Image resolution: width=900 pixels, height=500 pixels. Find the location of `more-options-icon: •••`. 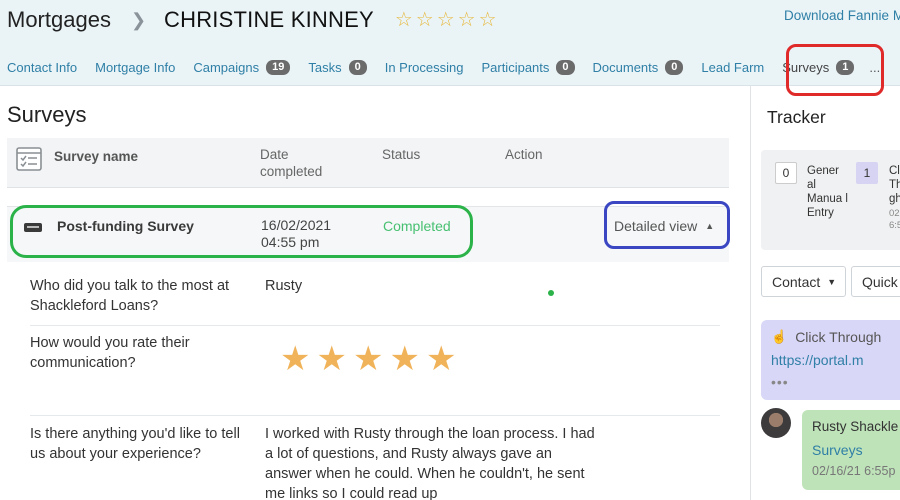

more-options-icon: ••• is located at coordinates (780, 382).